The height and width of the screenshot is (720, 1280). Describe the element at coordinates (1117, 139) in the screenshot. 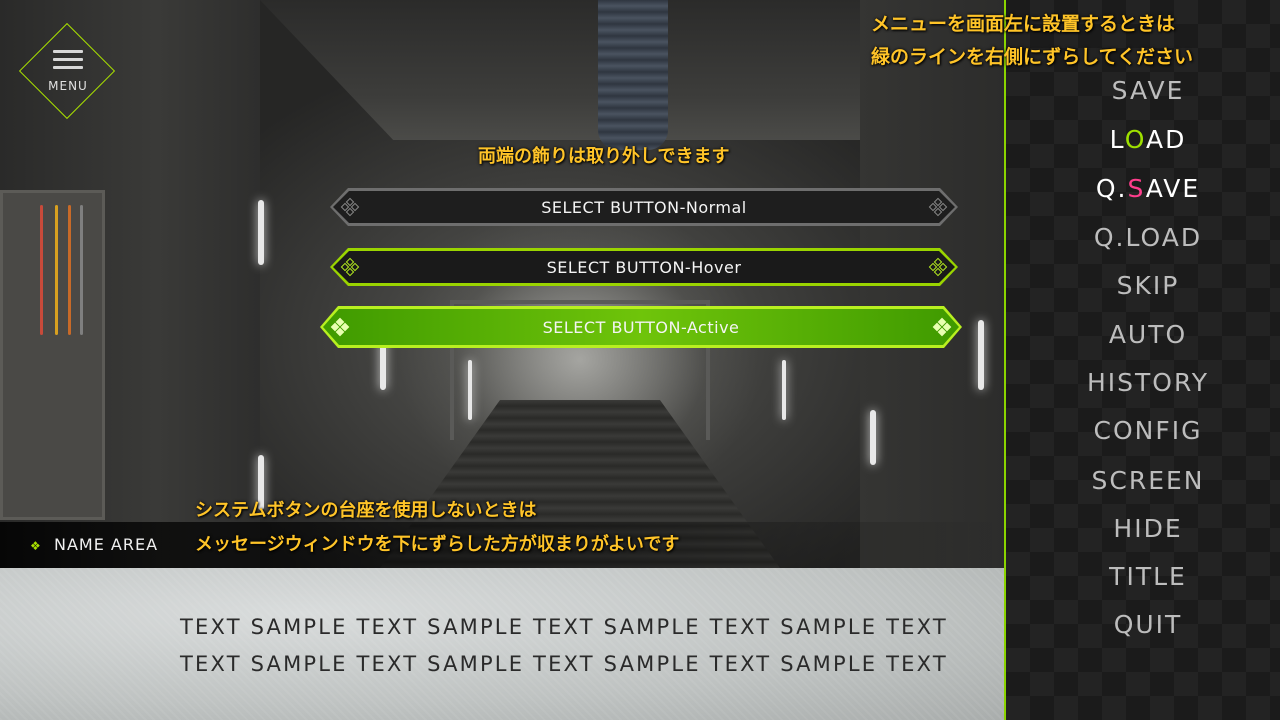

I see `menu-item-load-text: L` at that location.